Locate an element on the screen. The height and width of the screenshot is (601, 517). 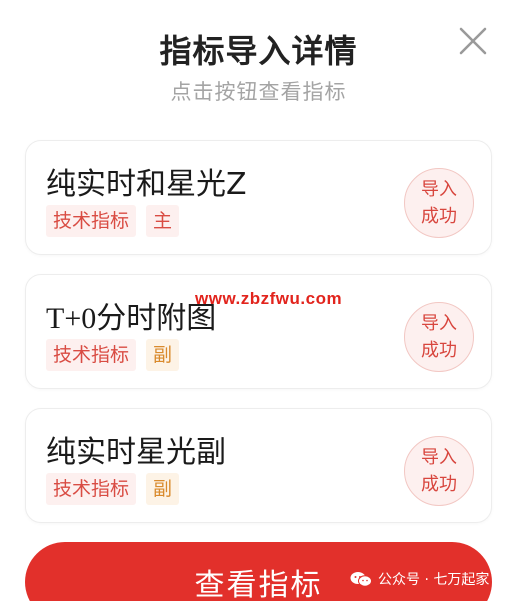
dialog-title: 指标导入详情 is located at coordinates (258, 51).